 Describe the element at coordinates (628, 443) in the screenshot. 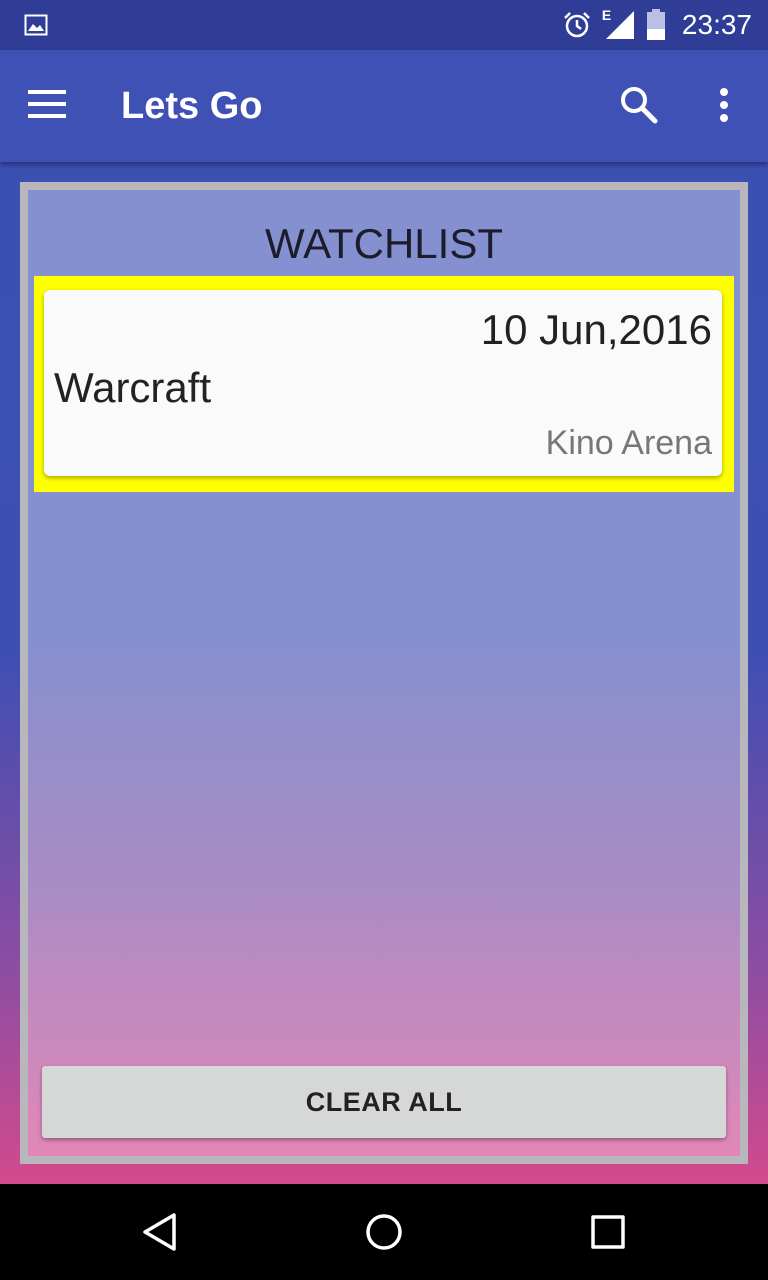

I see `item-venue: Kino Arena` at that location.